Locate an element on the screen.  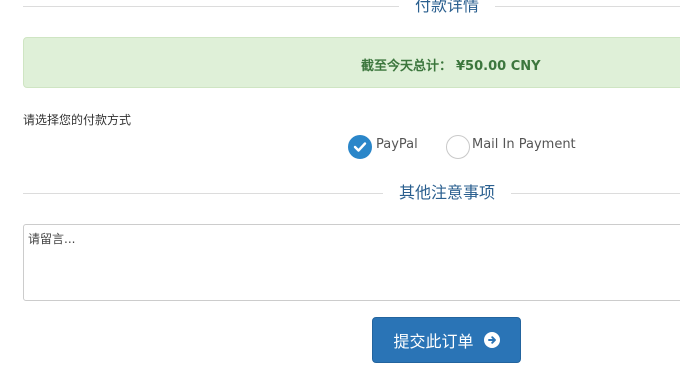
total-label: 截至今天总计： is located at coordinates (407, 66).